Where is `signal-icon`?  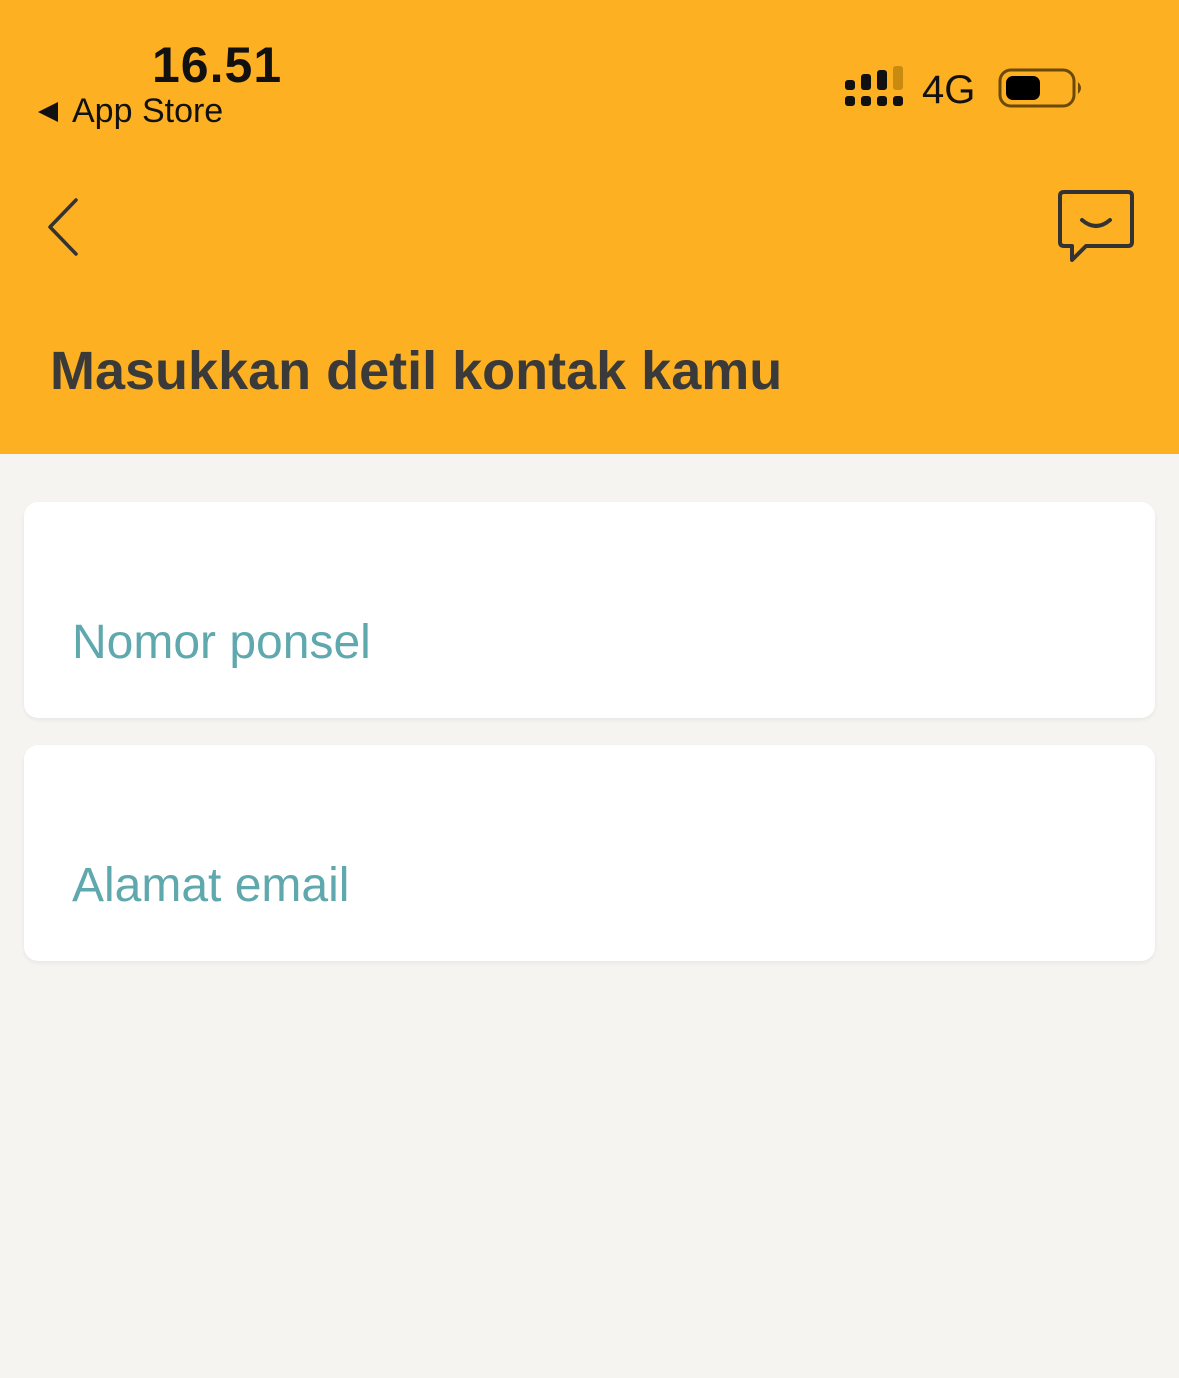 signal-icon is located at coordinates (874, 86).